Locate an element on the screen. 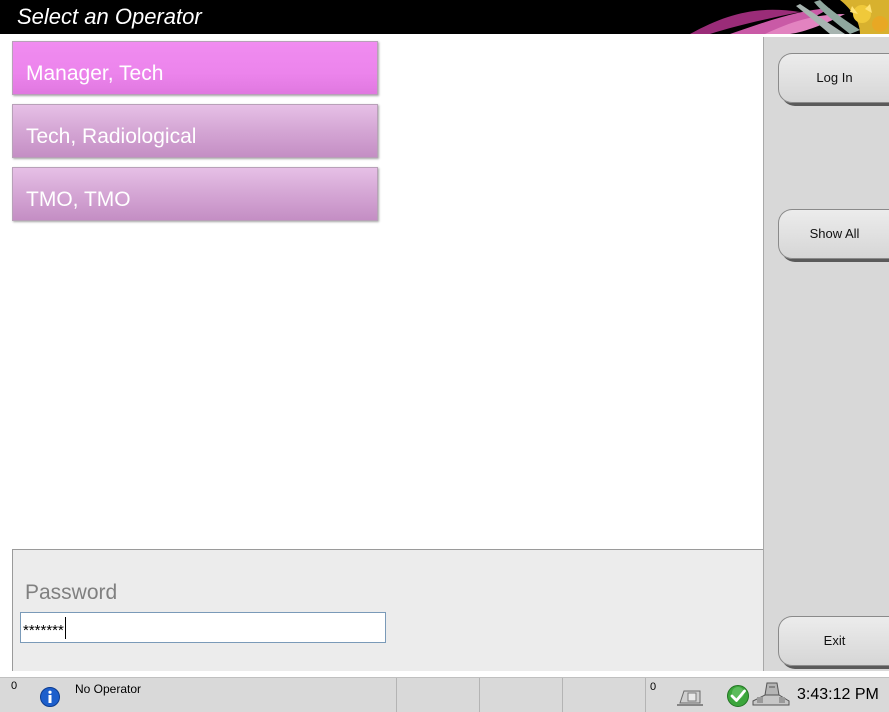  password-panel: Password ******* is located at coordinates (387, 610).